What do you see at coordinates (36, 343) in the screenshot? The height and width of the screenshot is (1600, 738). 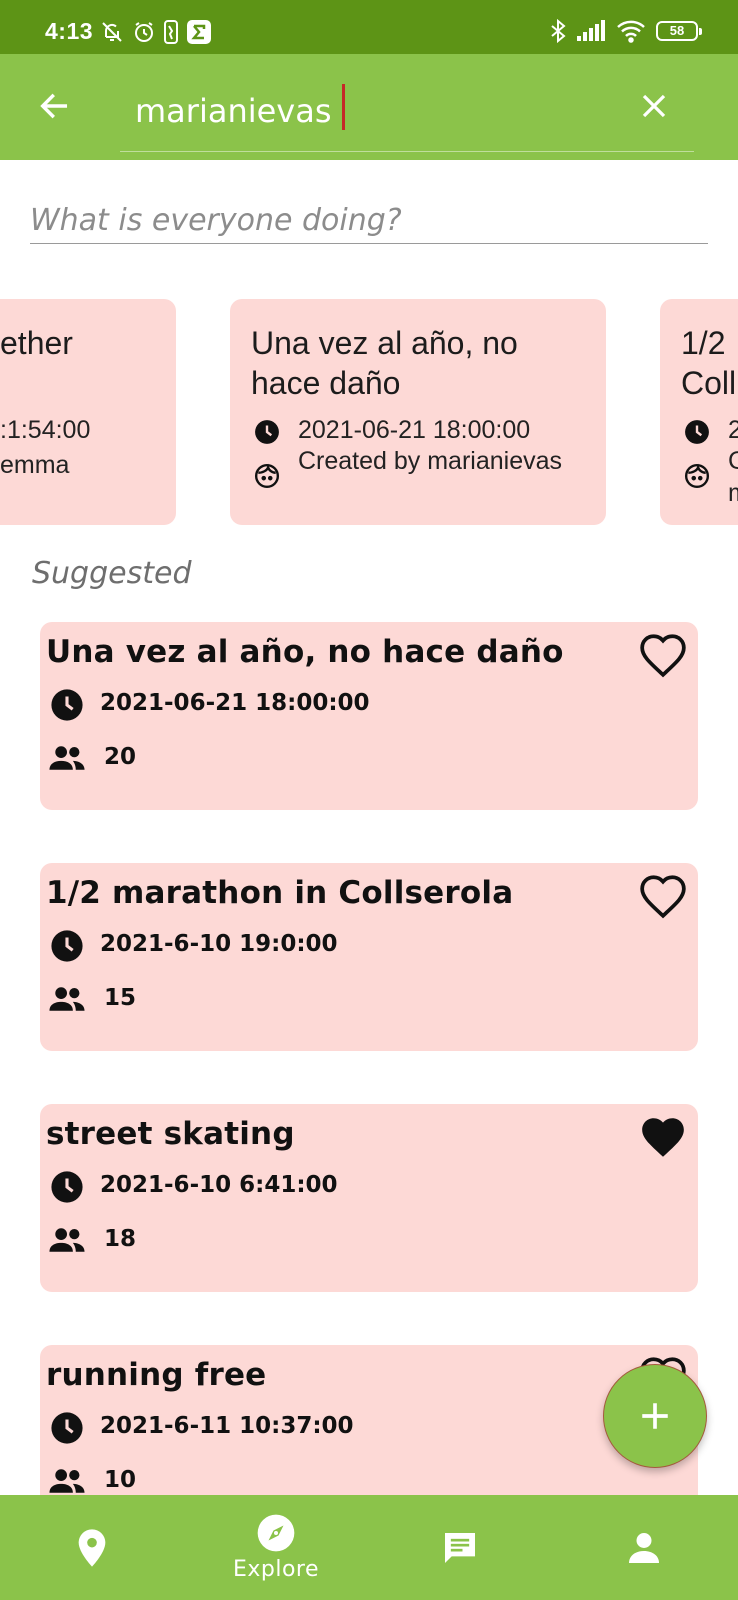 I see `carousel-card-title: ether` at bounding box center [36, 343].